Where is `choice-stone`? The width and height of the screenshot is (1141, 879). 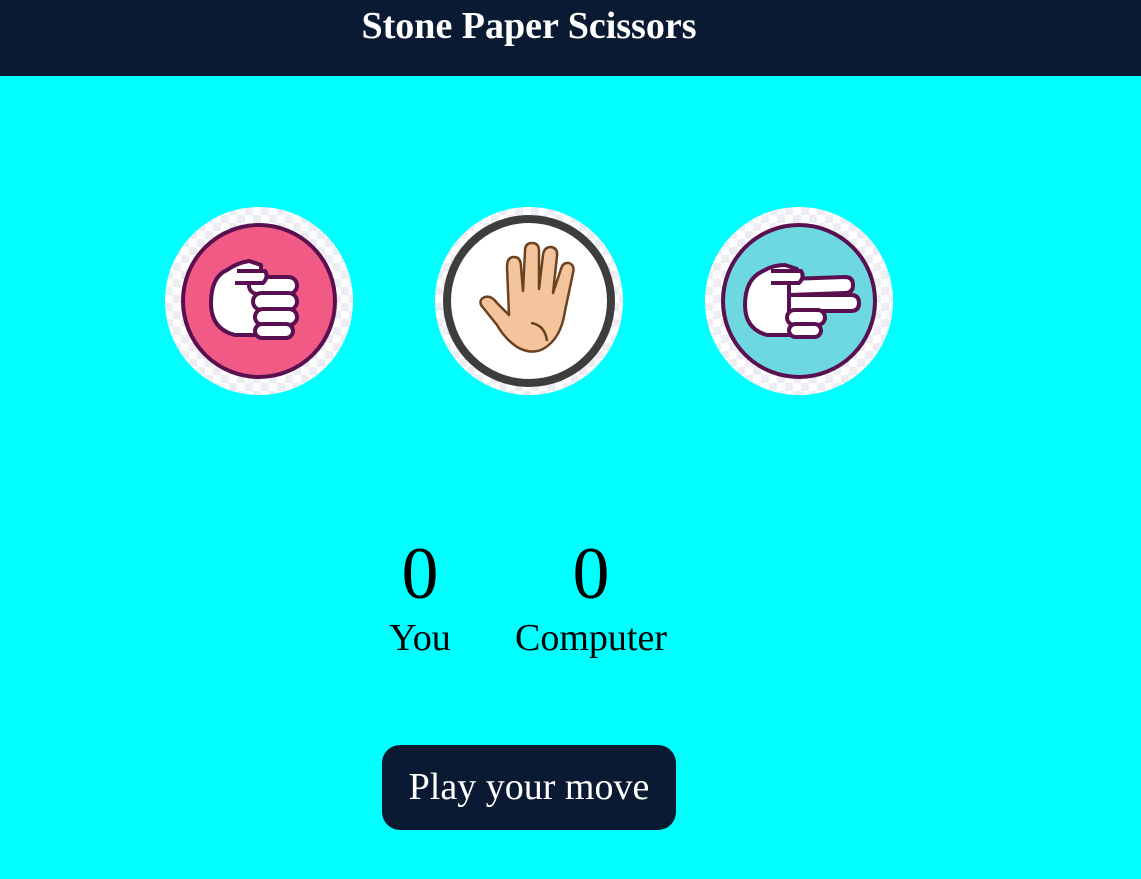
choice-stone is located at coordinates (259, 301).